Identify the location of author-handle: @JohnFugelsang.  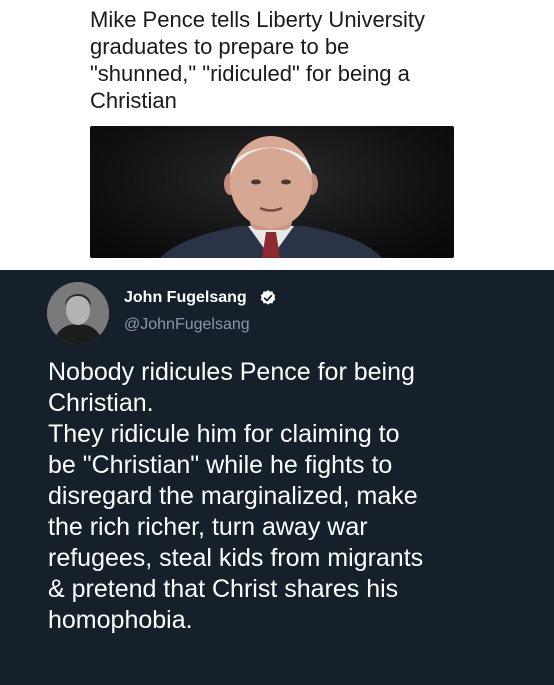
(187, 325).